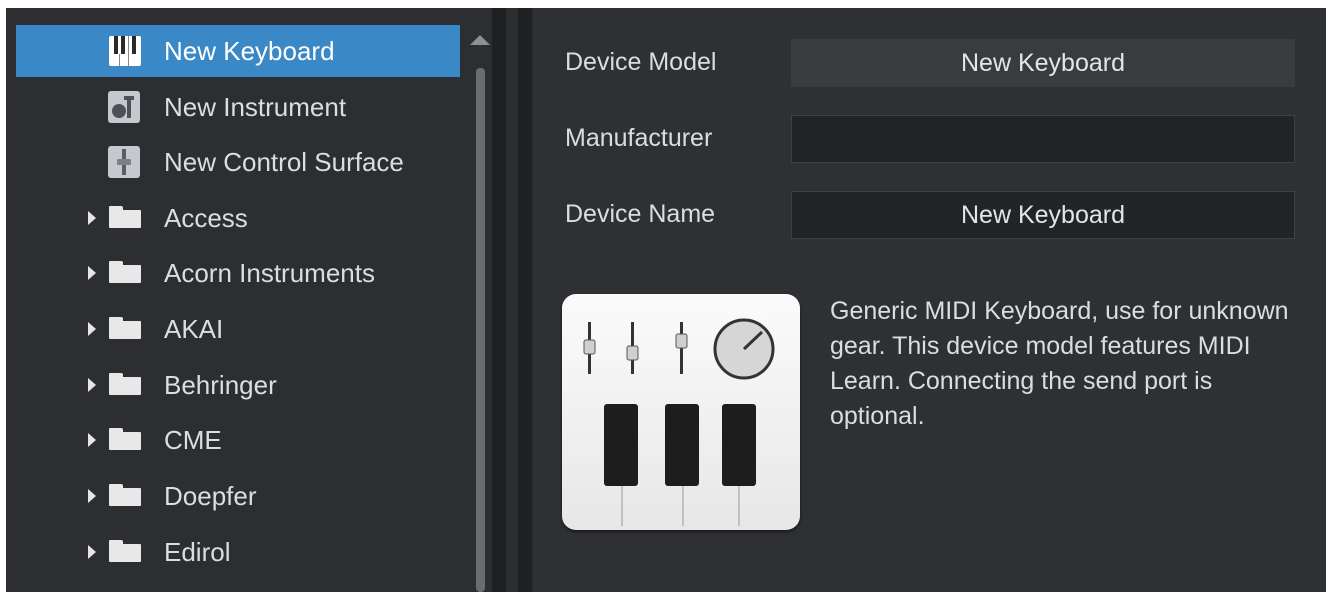 The width and height of the screenshot is (1332, 592). What do you see at coordinates (639, 138) in the screenshot?
I see `manufacturer-label: Manufacturer` at bounding box center [639, 138].